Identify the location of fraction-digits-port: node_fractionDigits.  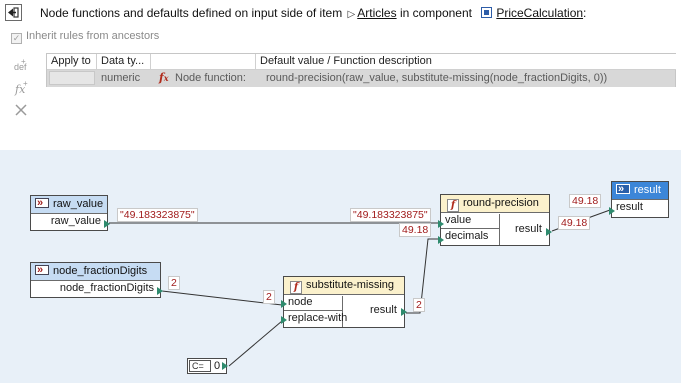
(95, 289).